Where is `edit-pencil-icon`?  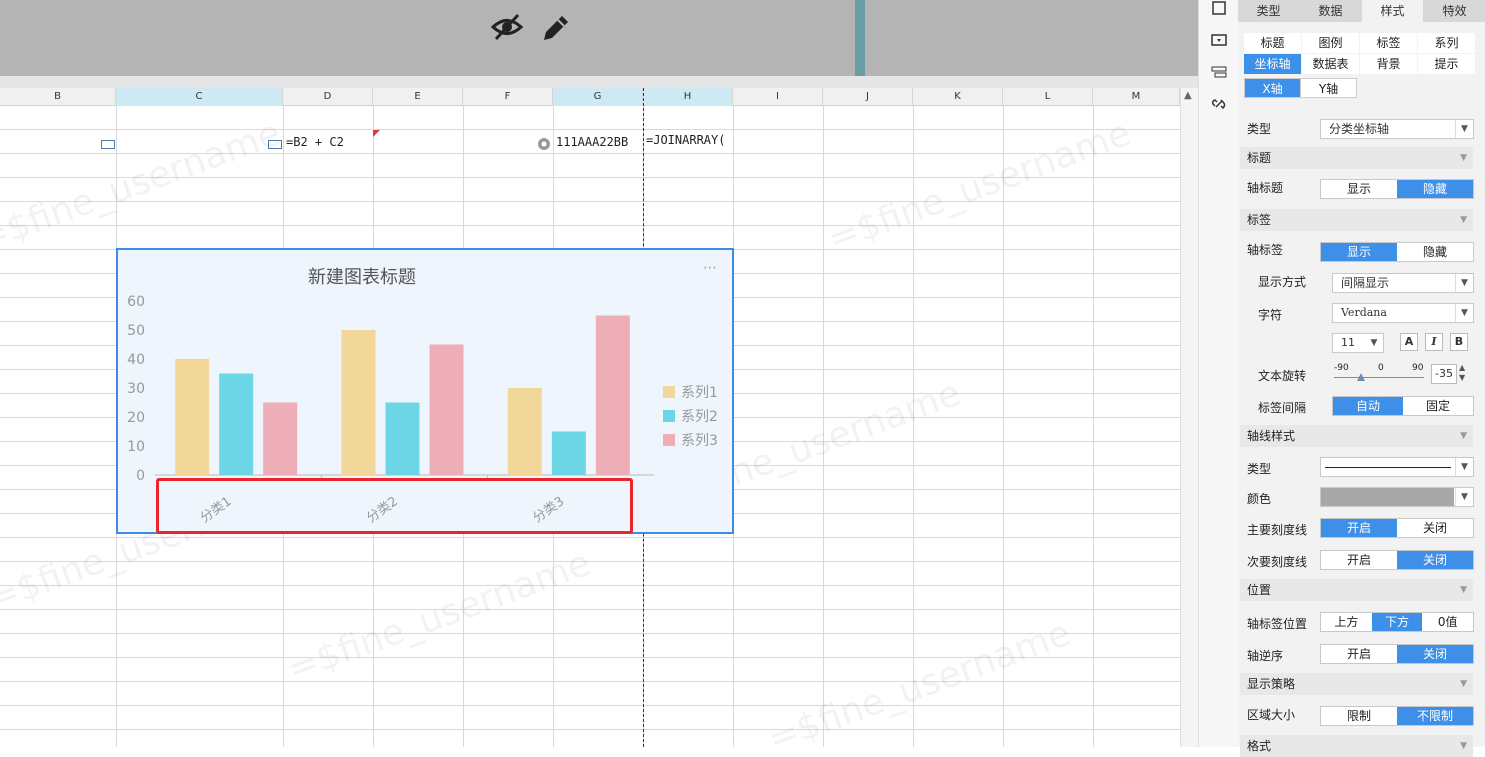 edit-pencil-icon is located at coordinates (556, 28).